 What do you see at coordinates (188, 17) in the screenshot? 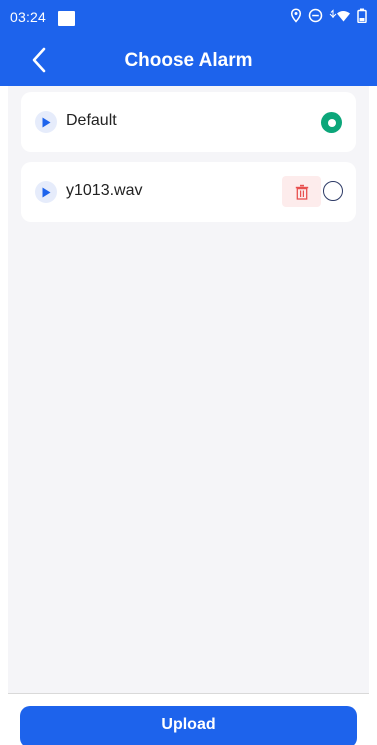
I see `status-bar: 03:24` at bounding box center [188, 17].